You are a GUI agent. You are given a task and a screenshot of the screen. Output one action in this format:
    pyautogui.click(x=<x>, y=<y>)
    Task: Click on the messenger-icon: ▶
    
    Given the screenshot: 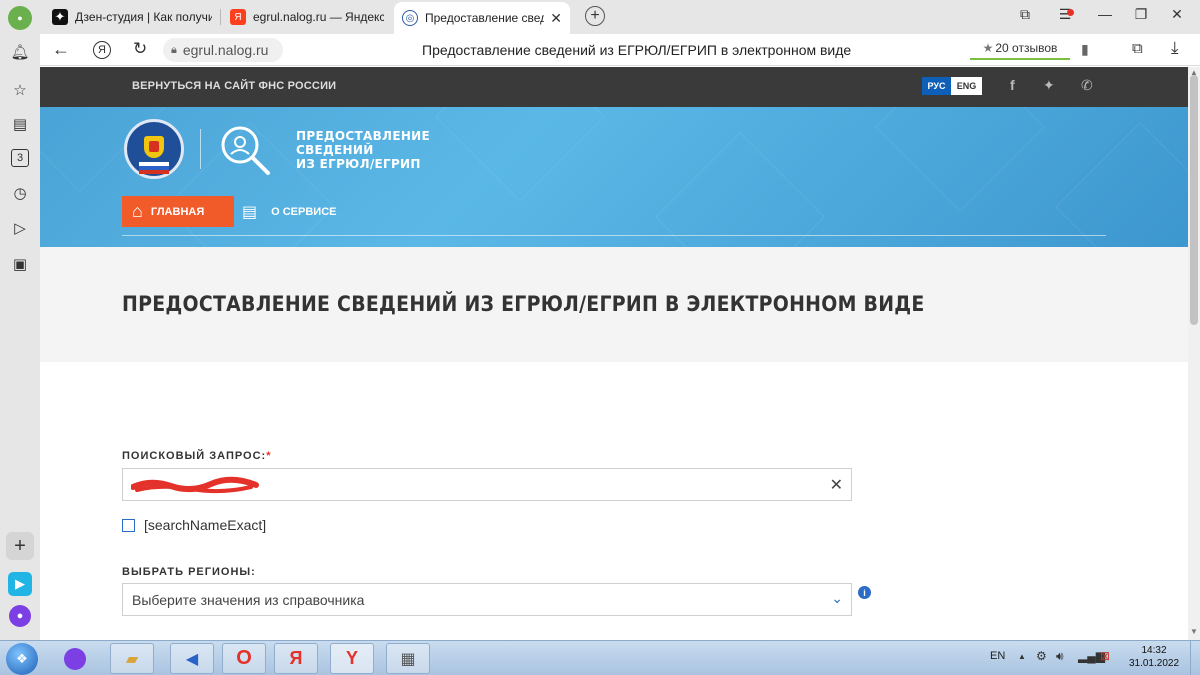 What is the action you would take?
    pyautogui.click(x=20, y=584)
    